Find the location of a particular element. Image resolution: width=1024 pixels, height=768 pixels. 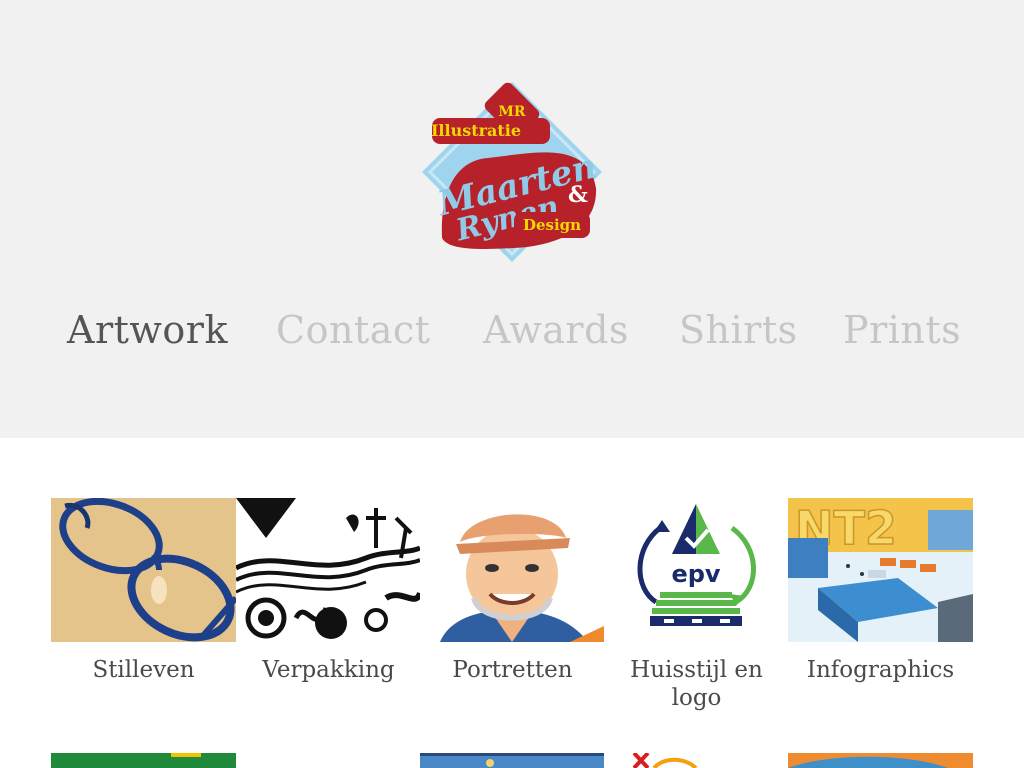

category-card-stilleven: Stilleven is located at coordinates (143, 591).